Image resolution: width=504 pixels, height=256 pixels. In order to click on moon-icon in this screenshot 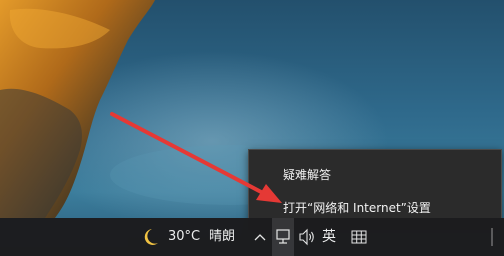, I will do `click(149, 237)`.